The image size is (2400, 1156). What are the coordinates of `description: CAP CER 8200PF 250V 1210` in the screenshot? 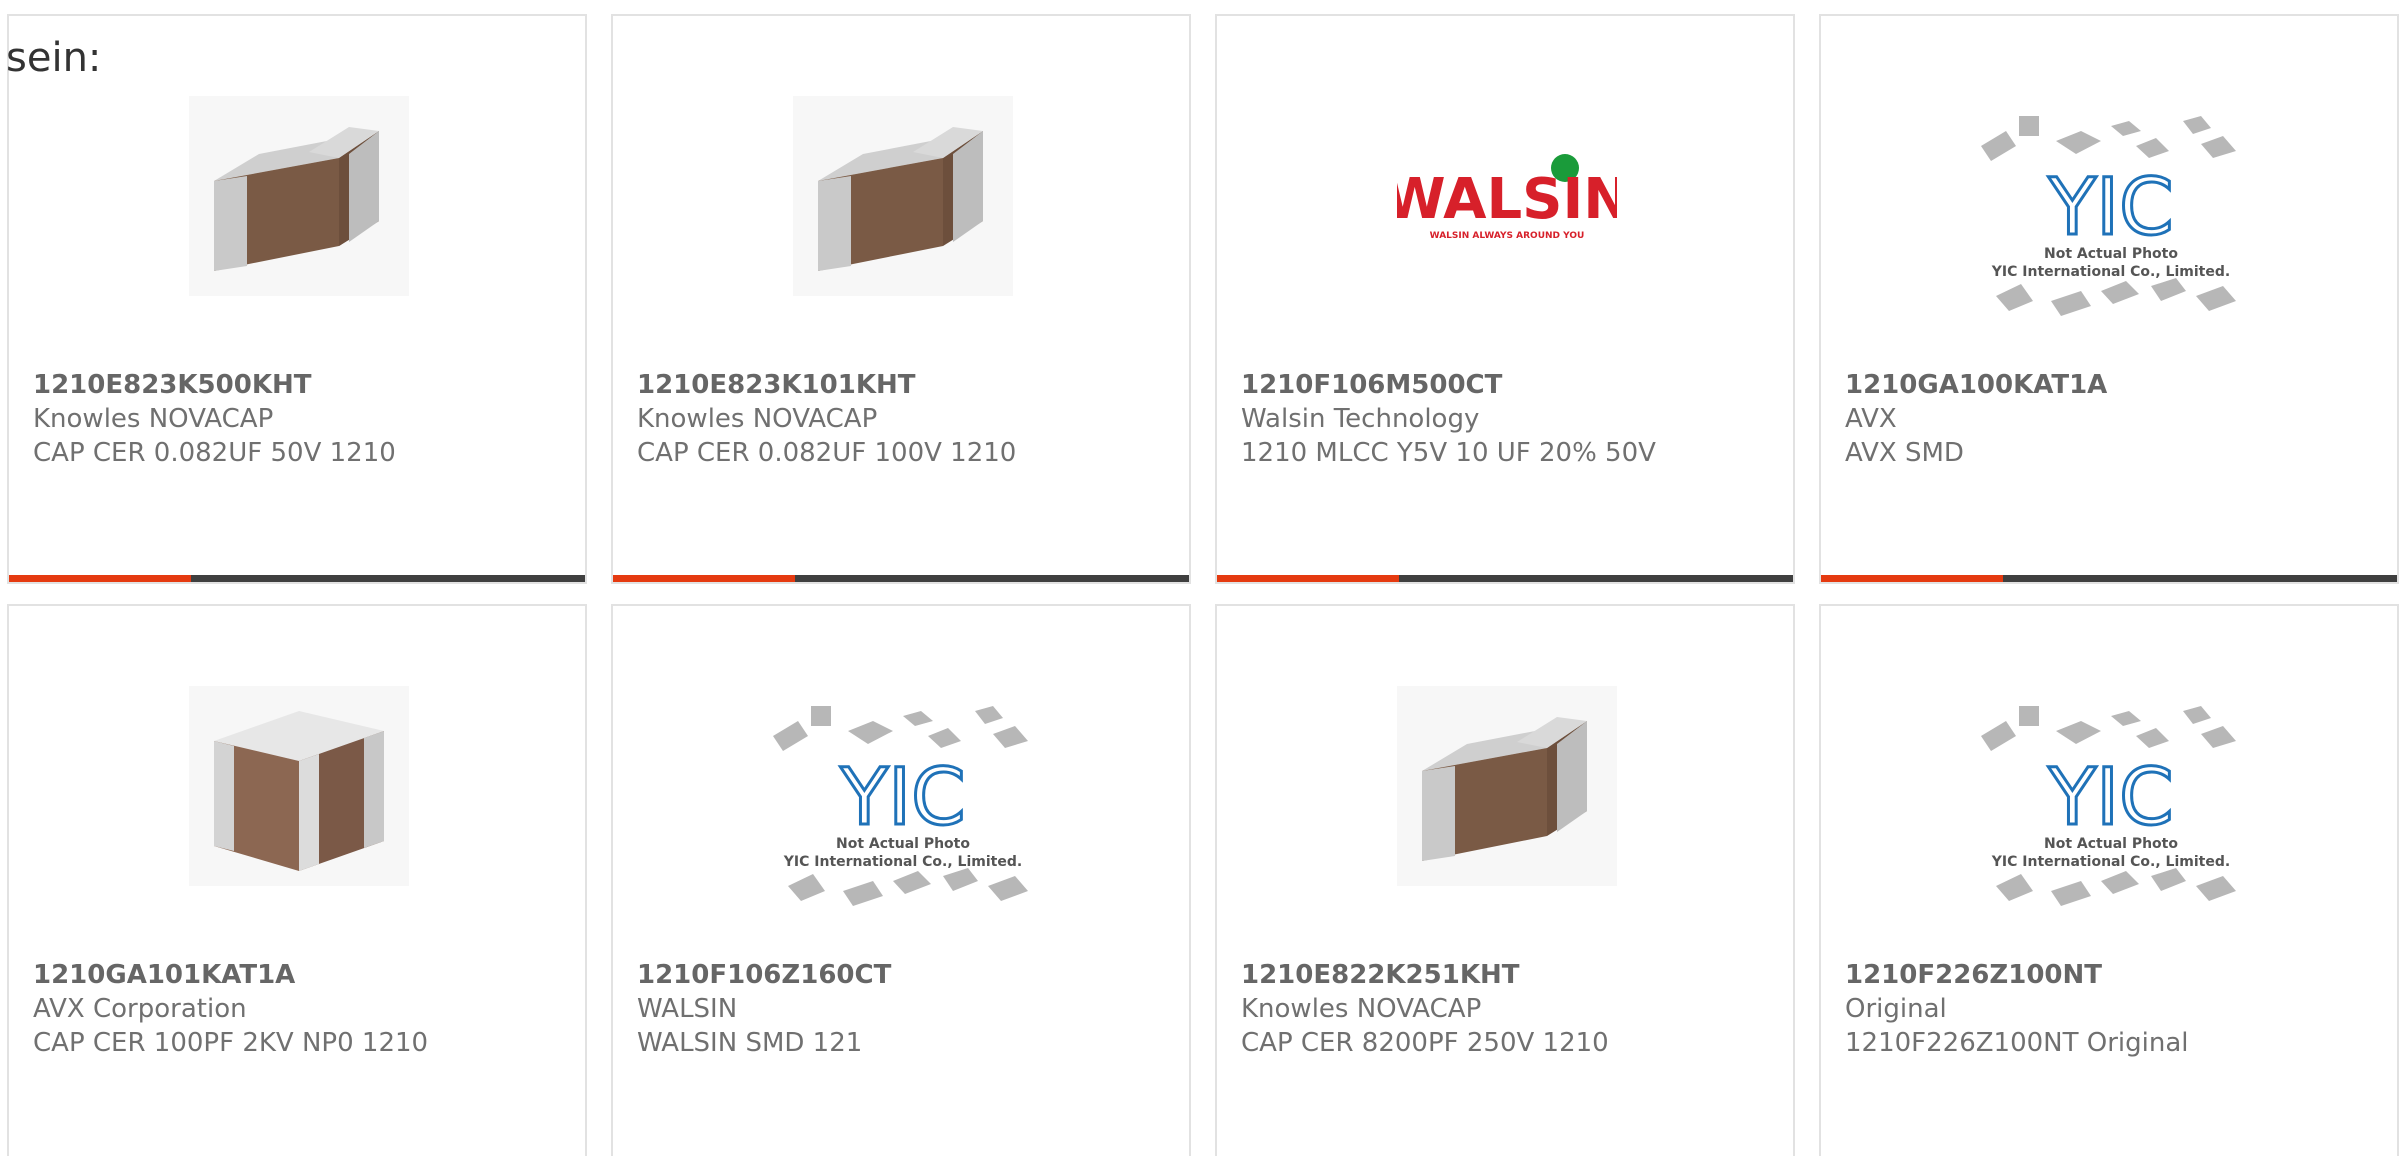 It's located at (1425, 1043).